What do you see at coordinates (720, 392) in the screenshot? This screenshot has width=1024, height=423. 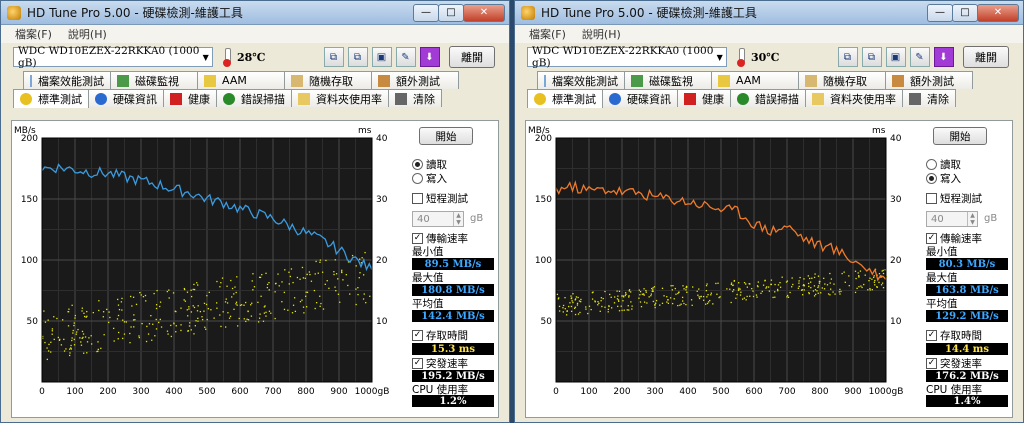 I see `x-tick-label: 500` at bounding box center [720, 392].